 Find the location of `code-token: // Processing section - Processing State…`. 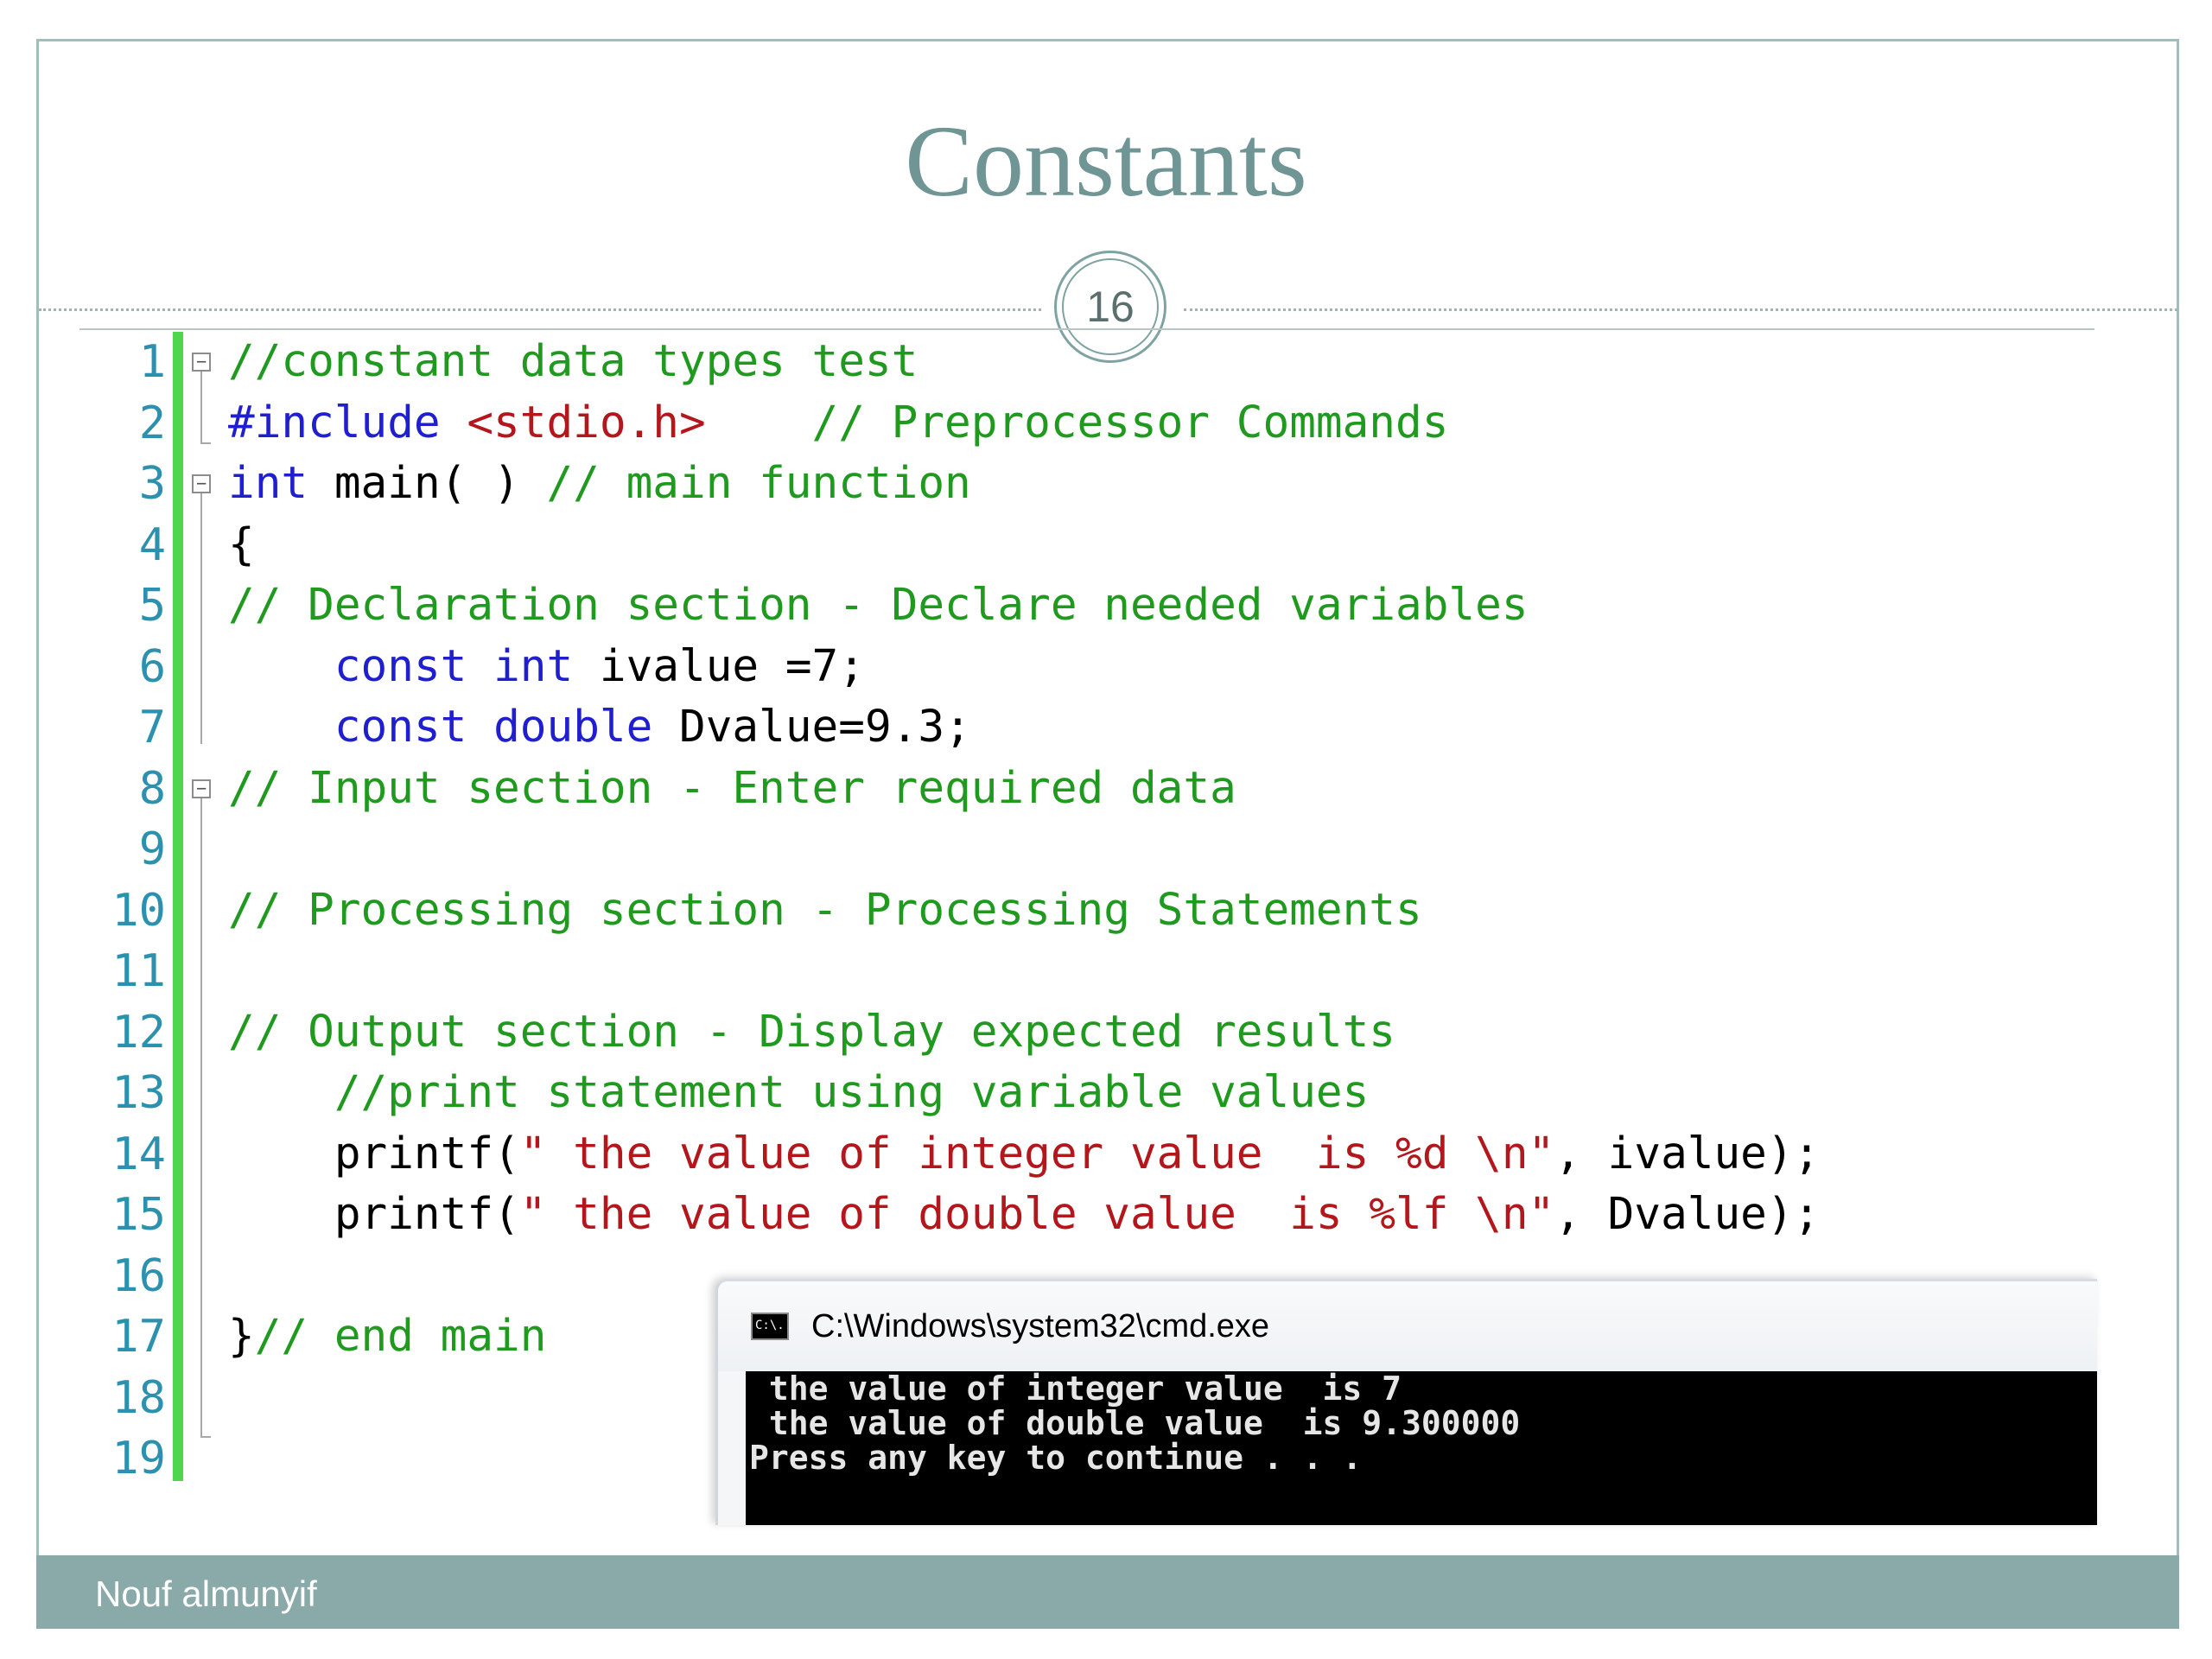

code-token: // Processing section - Processing State… is located at coordinates (825, 910).